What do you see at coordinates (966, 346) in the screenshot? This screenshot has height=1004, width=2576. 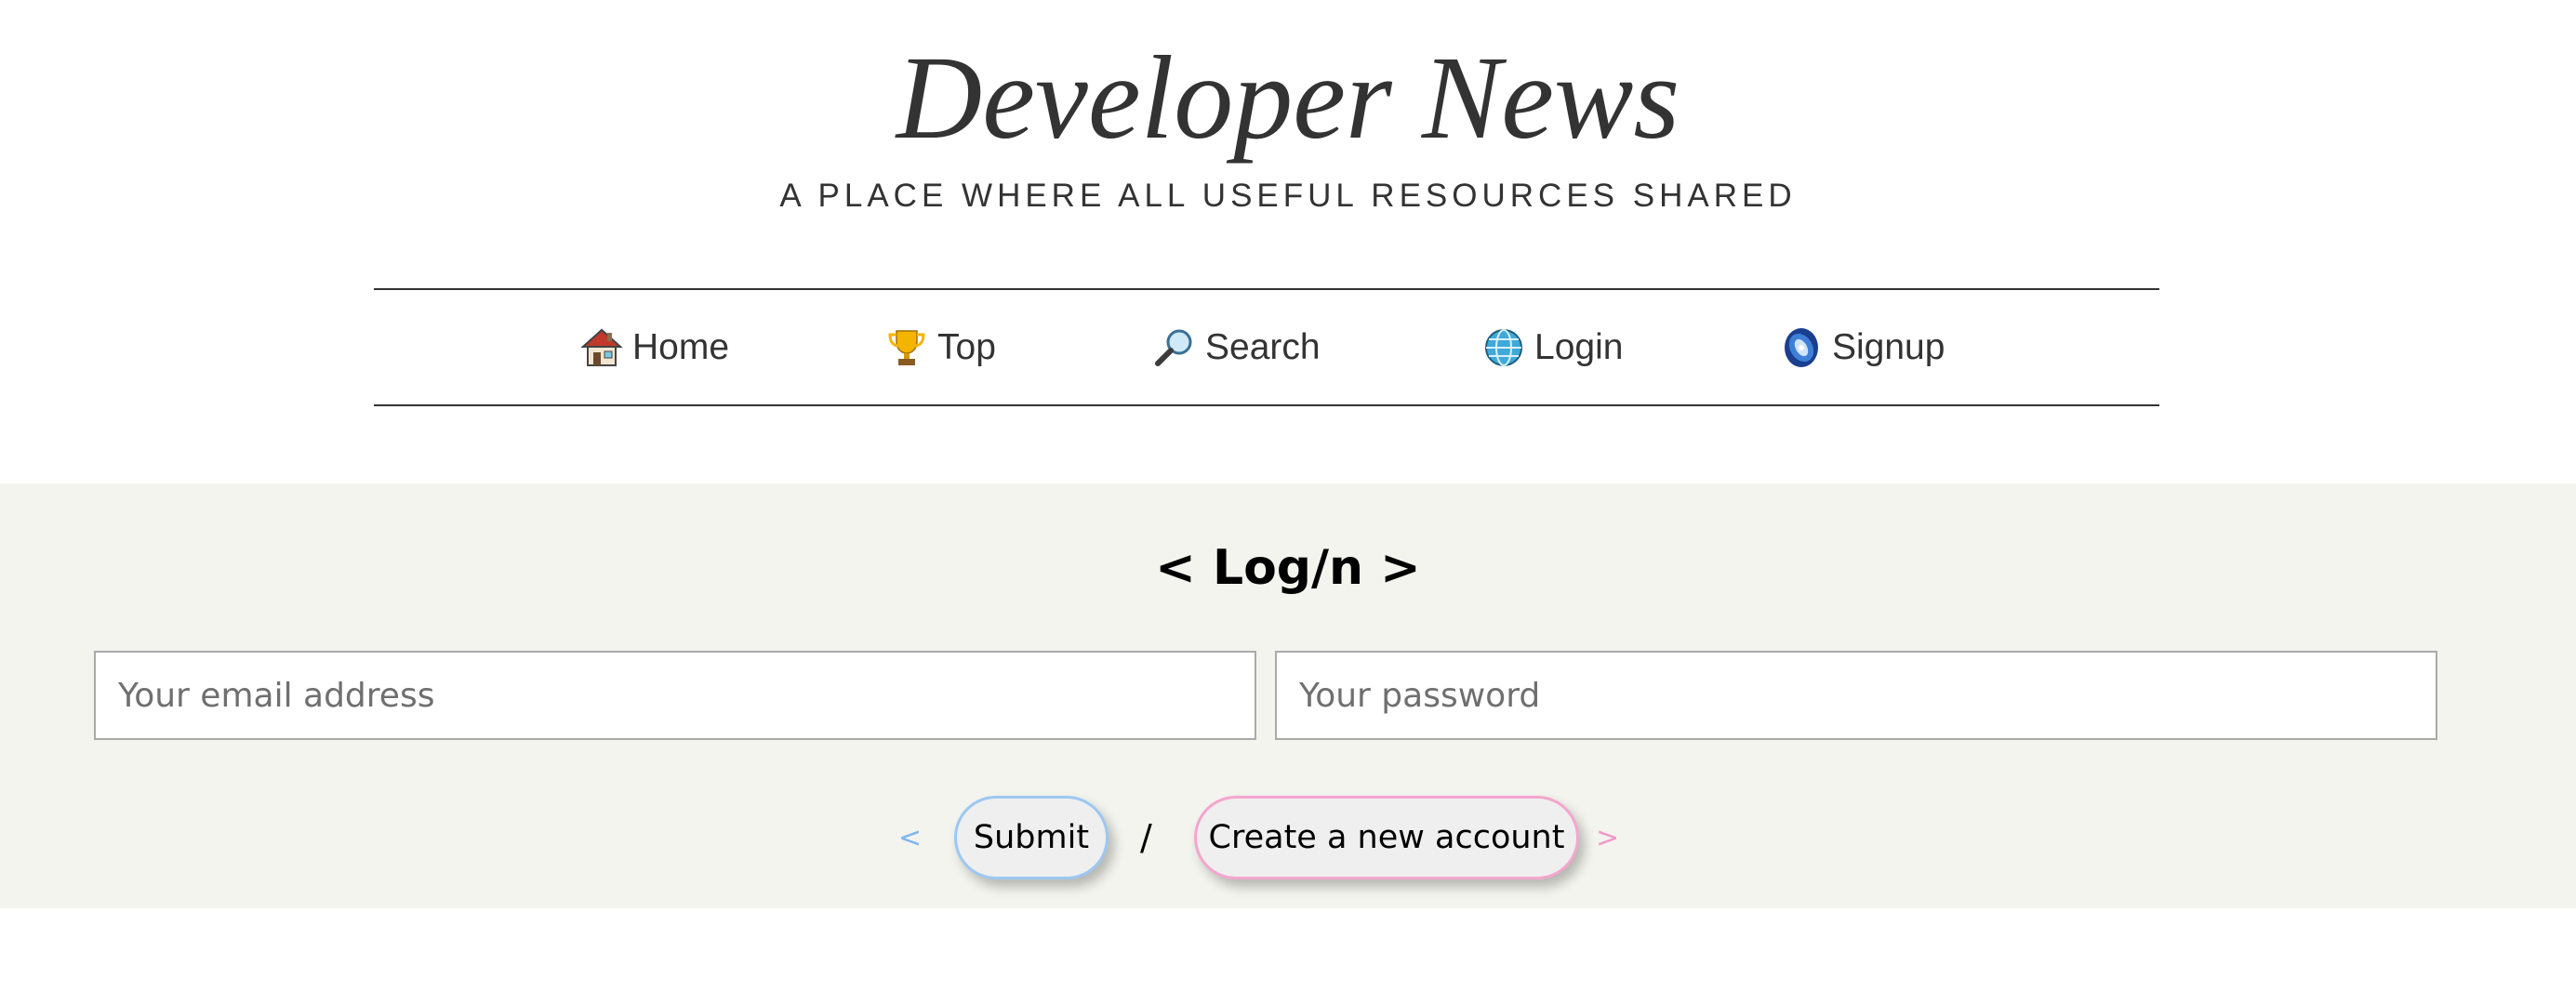 I see `nav-label-top: Top` at bounding box center [966, 346].